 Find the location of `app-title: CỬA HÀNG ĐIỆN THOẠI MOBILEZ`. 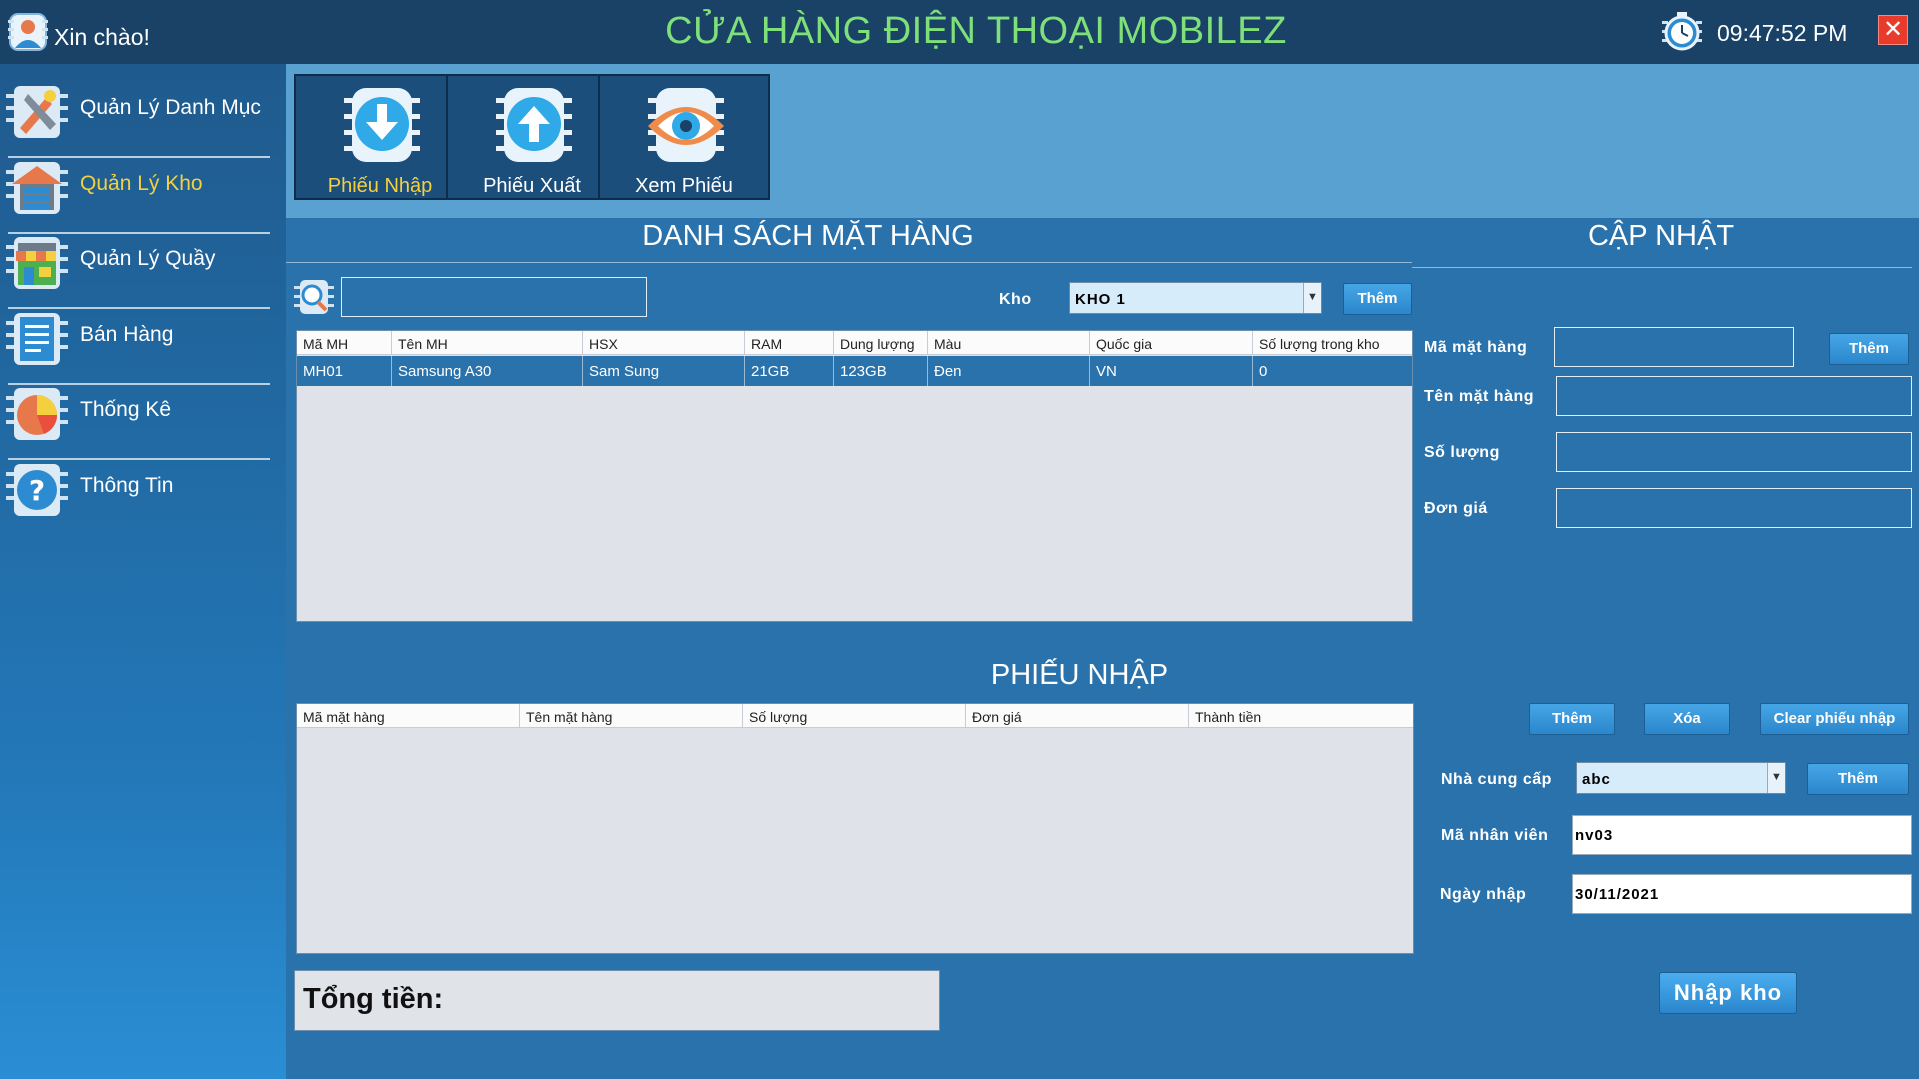

app-title: CỬA HÀNG ĐIỆN THOẠI MOBILEZ is located at coordinates (976, 31).